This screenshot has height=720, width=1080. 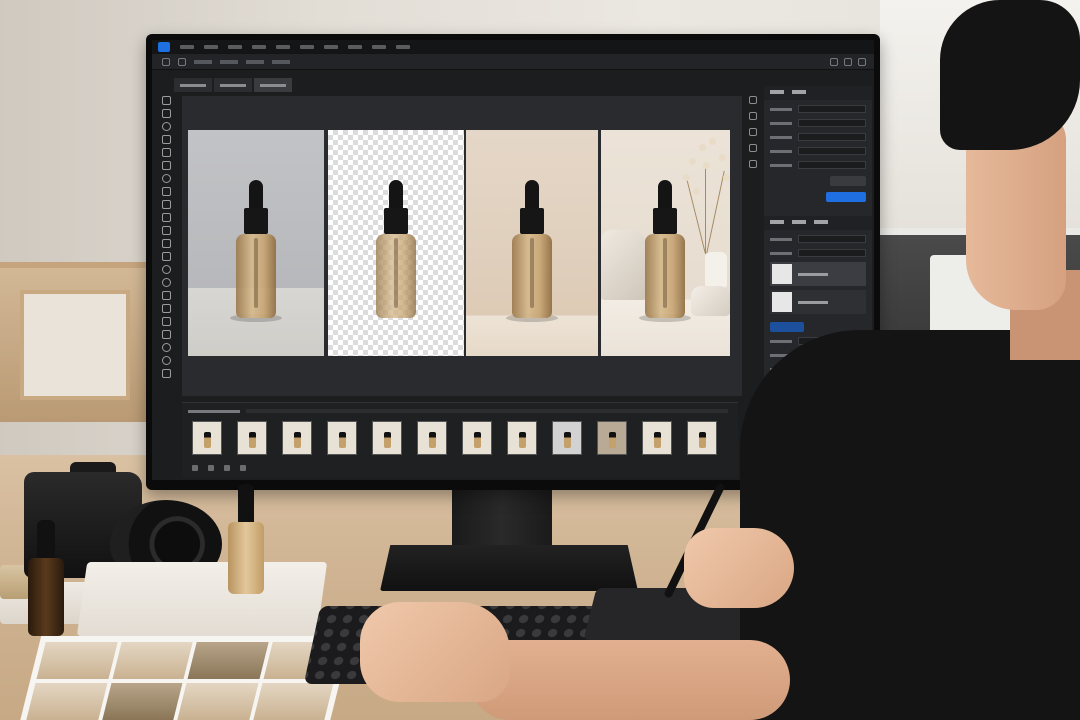 What do you see at coordinates (166, 61) in the screenshot?
I see `home-icon` at bounding box center [166, 61].